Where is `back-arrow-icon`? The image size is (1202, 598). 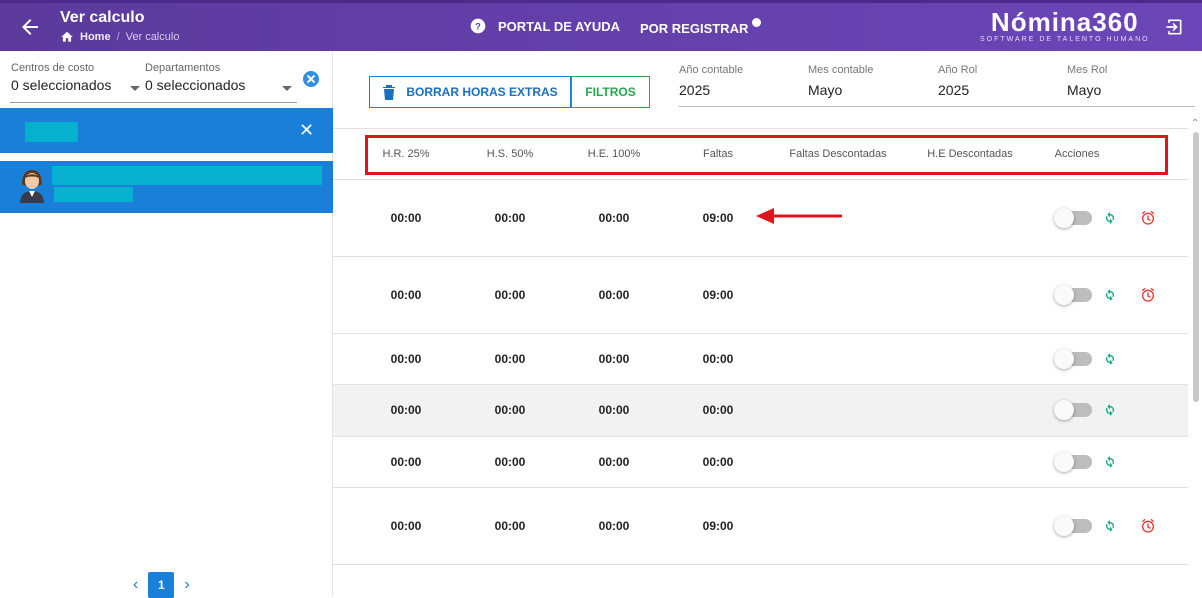
back-arrow-icon is located at coordinates (30, 27).